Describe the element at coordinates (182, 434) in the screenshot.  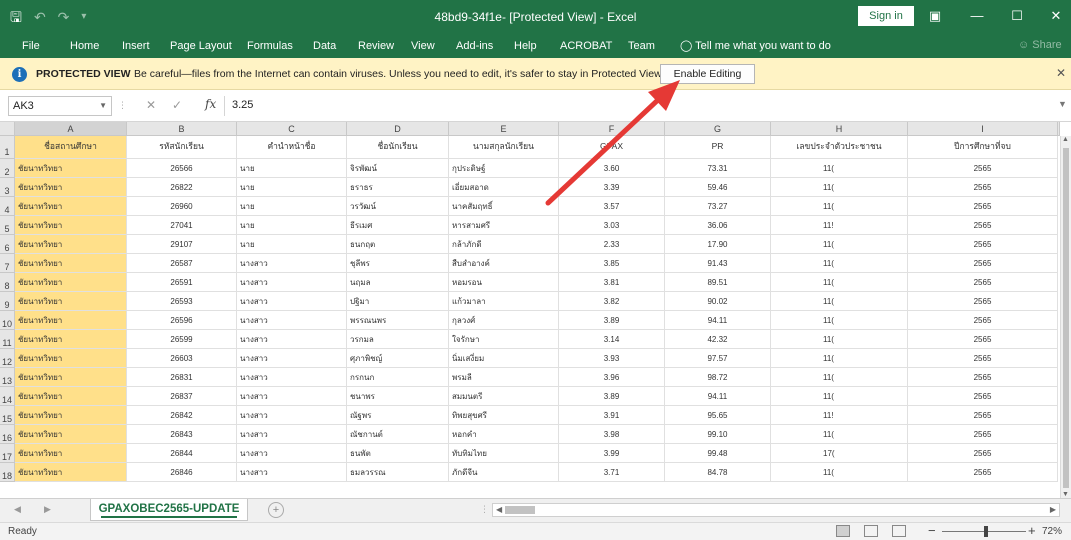
I see `grid-cell: 26843` at that location.